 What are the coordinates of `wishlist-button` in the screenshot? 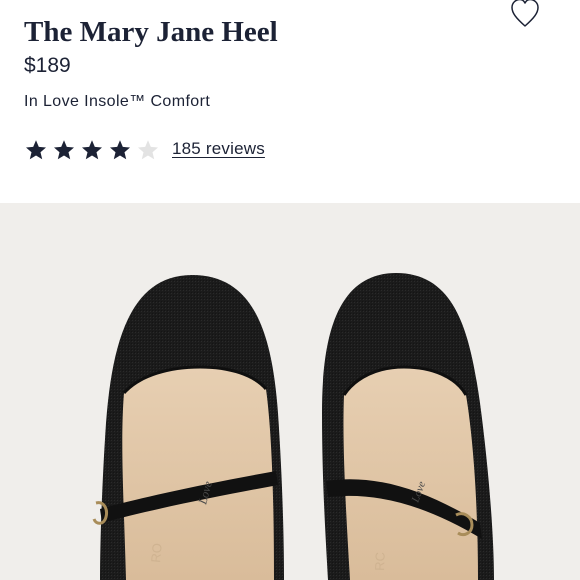 It's located at (525, 14).